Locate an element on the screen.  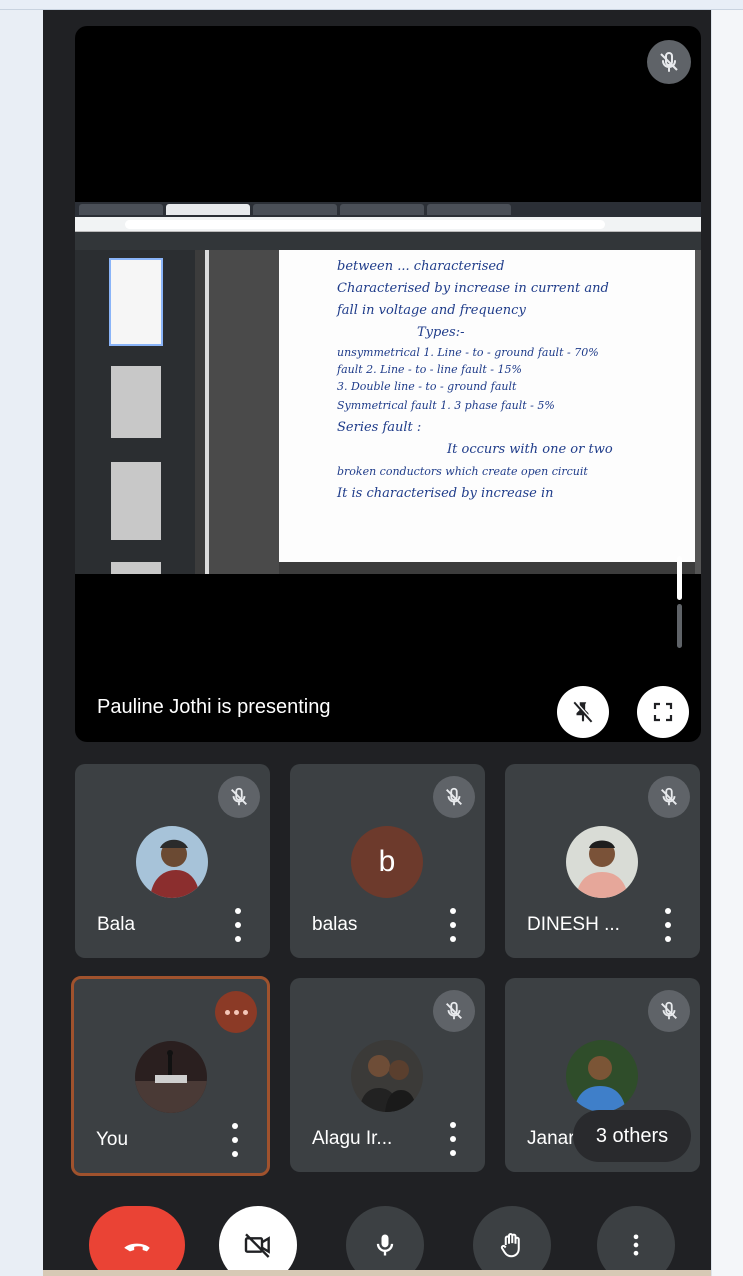
note-line: Series fault : is located at coordinates (379, 427).